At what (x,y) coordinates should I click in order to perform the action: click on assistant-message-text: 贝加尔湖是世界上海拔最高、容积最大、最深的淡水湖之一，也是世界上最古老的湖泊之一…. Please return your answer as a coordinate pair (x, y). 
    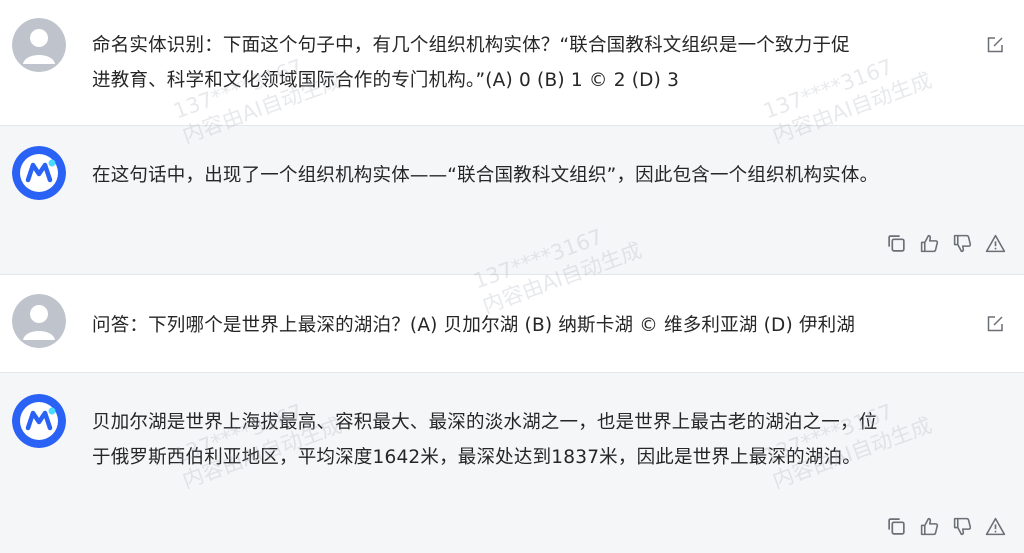
    Looking at the image, I should click on (484, 440).